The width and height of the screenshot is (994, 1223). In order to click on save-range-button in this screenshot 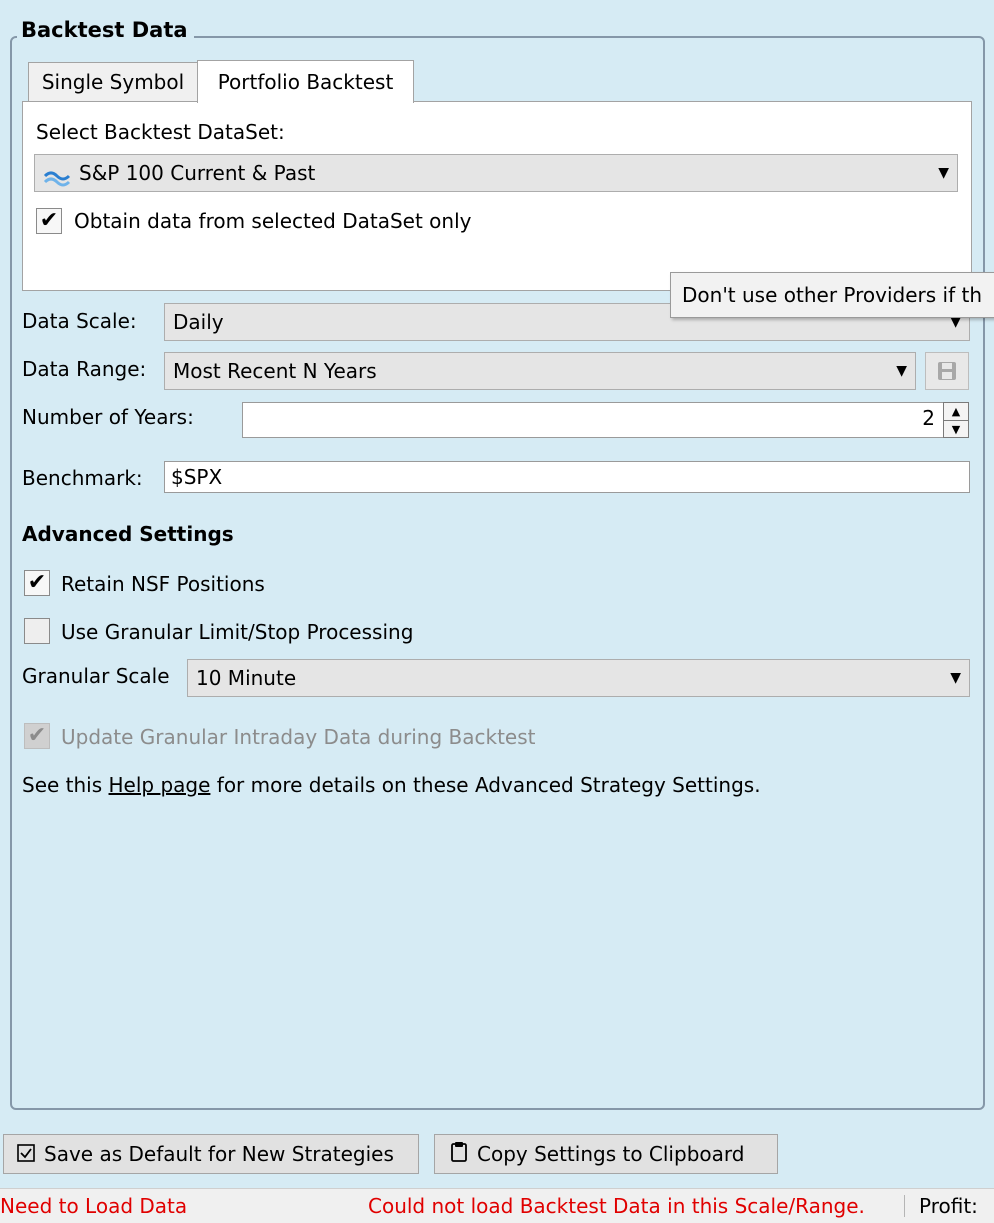, I will do `click(947, 371)`.